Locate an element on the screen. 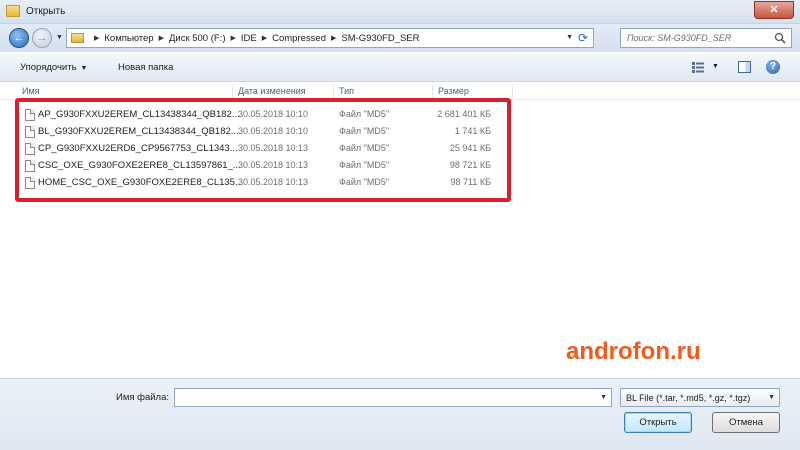 The width and height of the screenshot is (800, 450). file-type-select: BL File (*.tar, *.md5, *.gz, *.tgz) ▼ is located at coordinates (700, 397).